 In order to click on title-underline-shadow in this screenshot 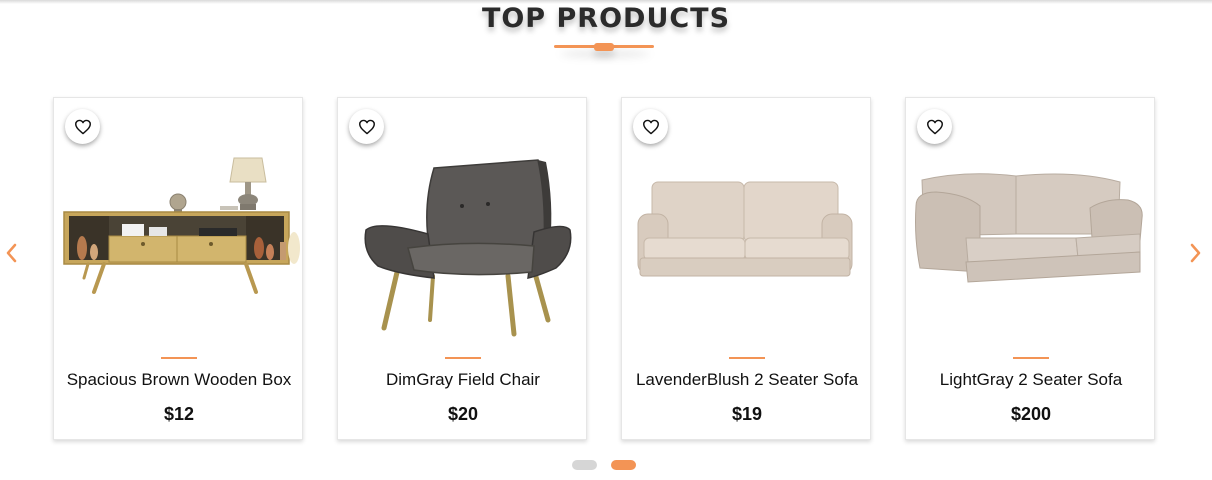, I will do `click(605, 54)`.